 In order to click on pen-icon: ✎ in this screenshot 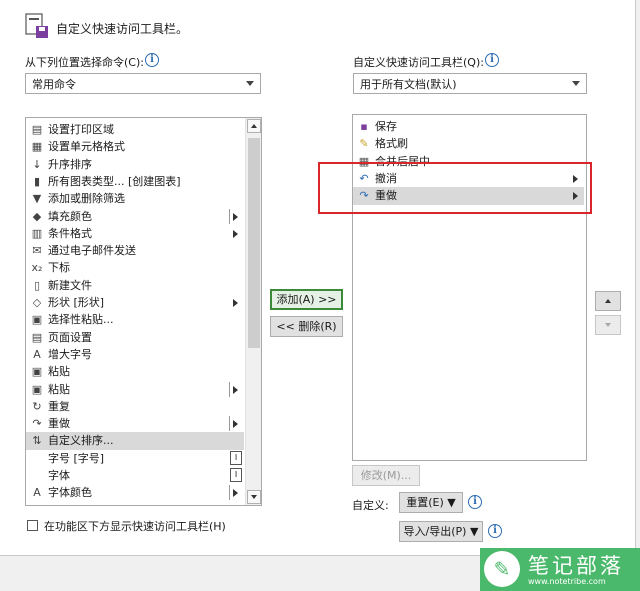, I will do `click(502, 569)`.